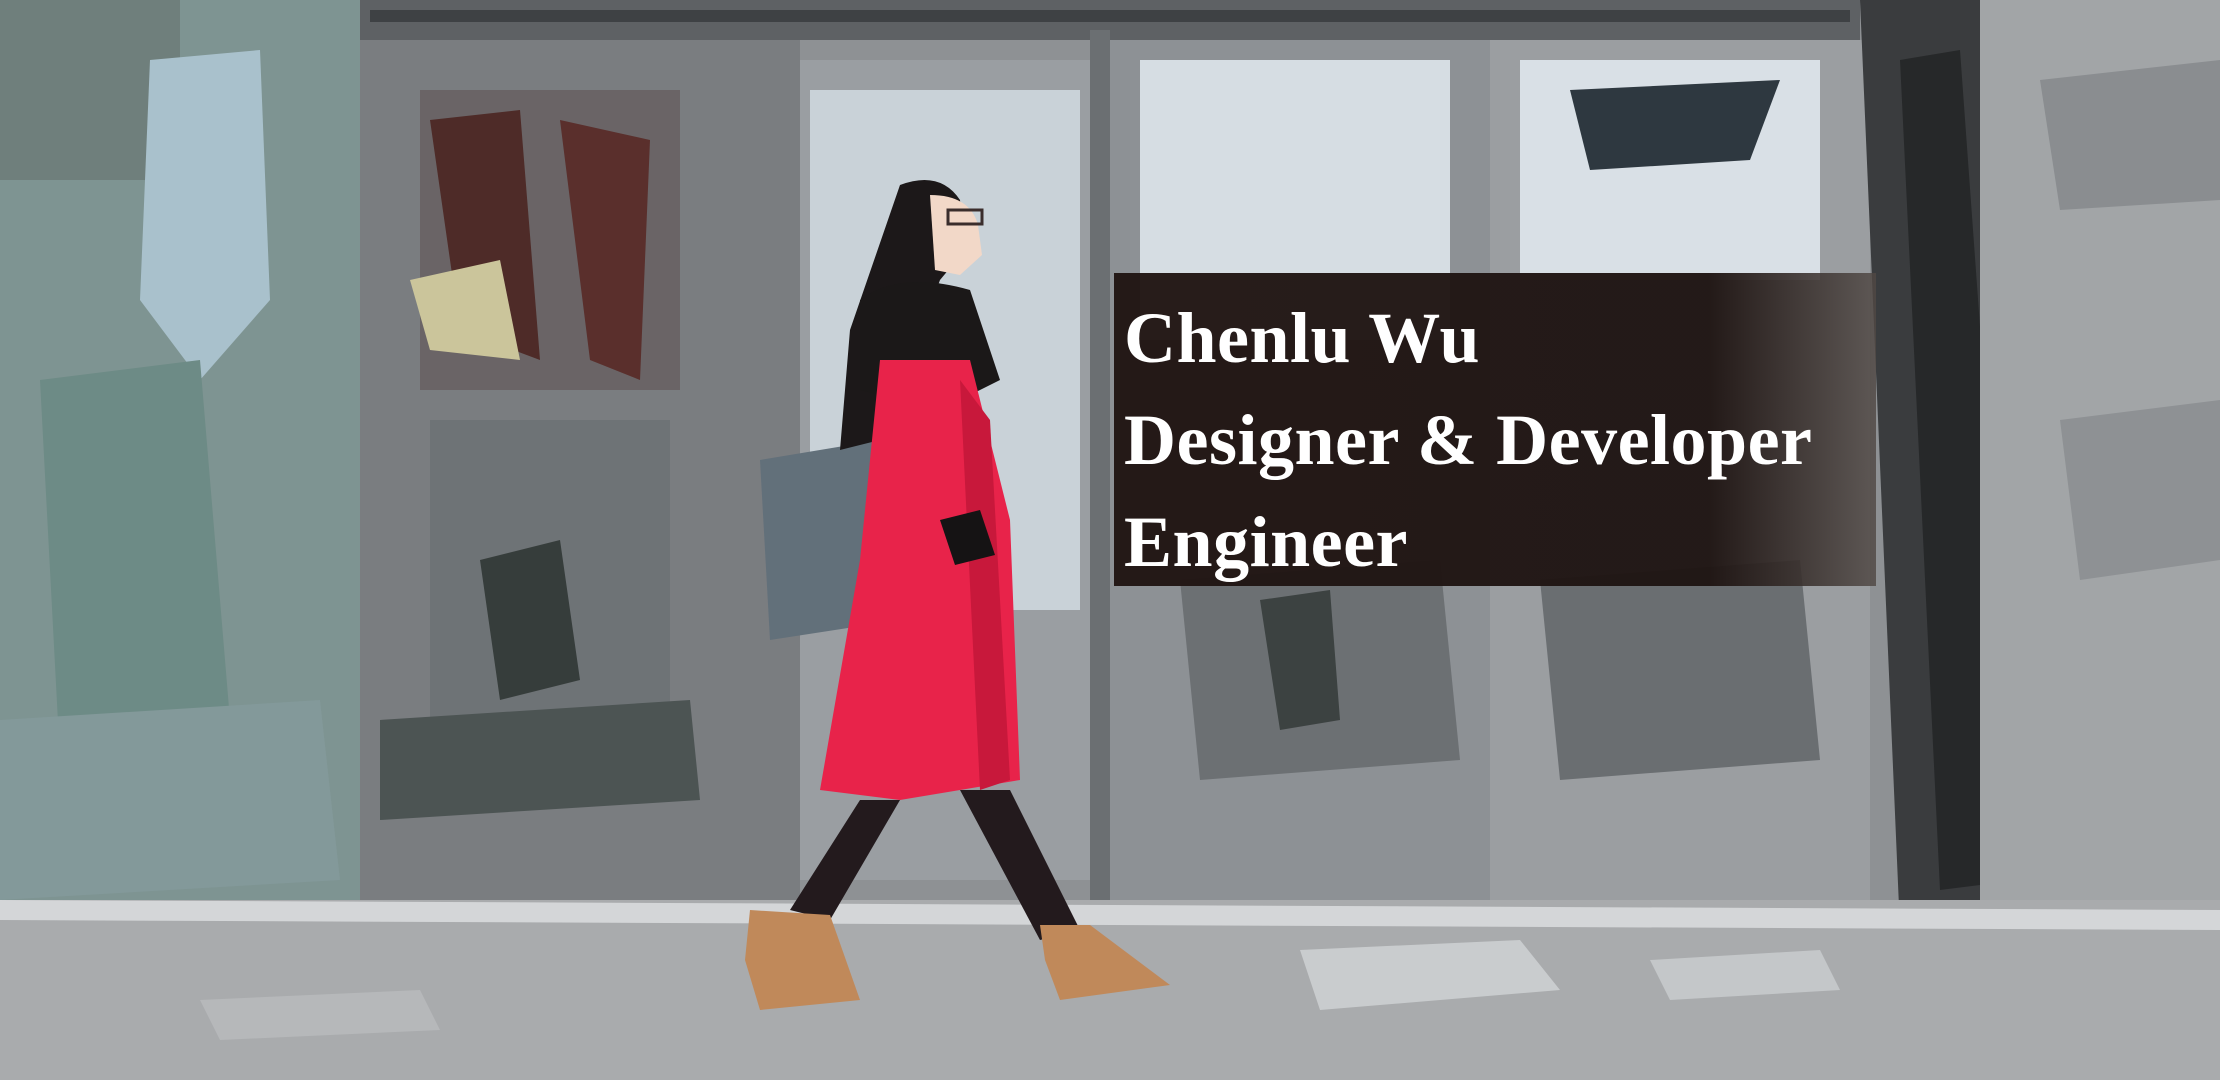 The image size is (2220, 1080). Describe the element at coordinates (1468, 440) in the screenshot. I see `hero-role-line-1: Designer & Developer` at that location.